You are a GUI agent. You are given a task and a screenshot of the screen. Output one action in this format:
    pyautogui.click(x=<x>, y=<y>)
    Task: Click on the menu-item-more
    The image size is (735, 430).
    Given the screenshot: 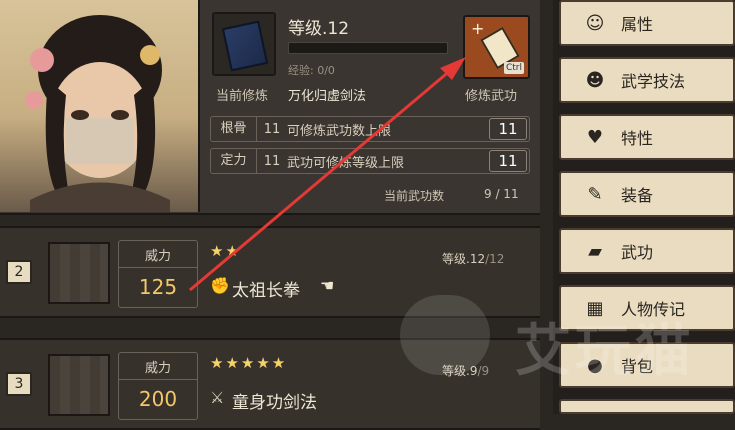 What is the action you would take?
    pyautogui.click(x=647, y=406)
    